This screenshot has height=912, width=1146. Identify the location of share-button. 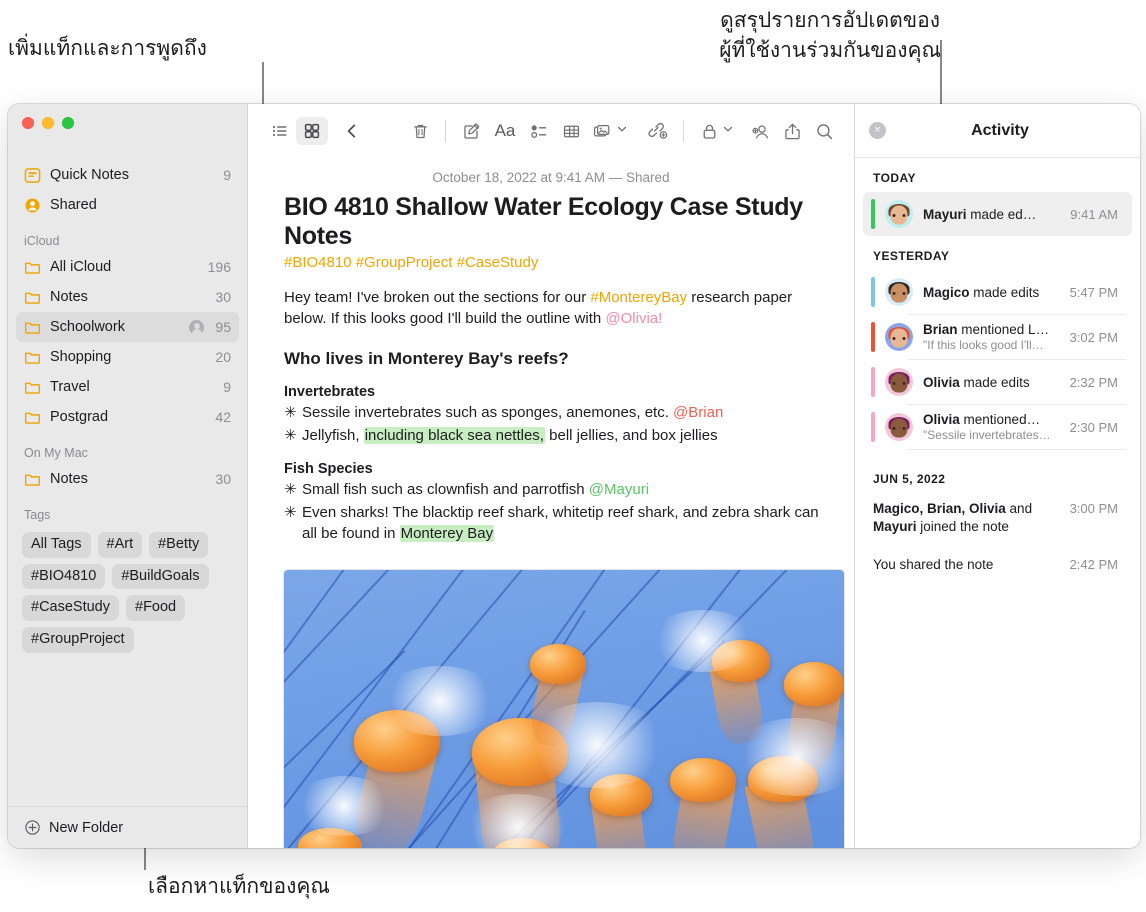
(792, 131).